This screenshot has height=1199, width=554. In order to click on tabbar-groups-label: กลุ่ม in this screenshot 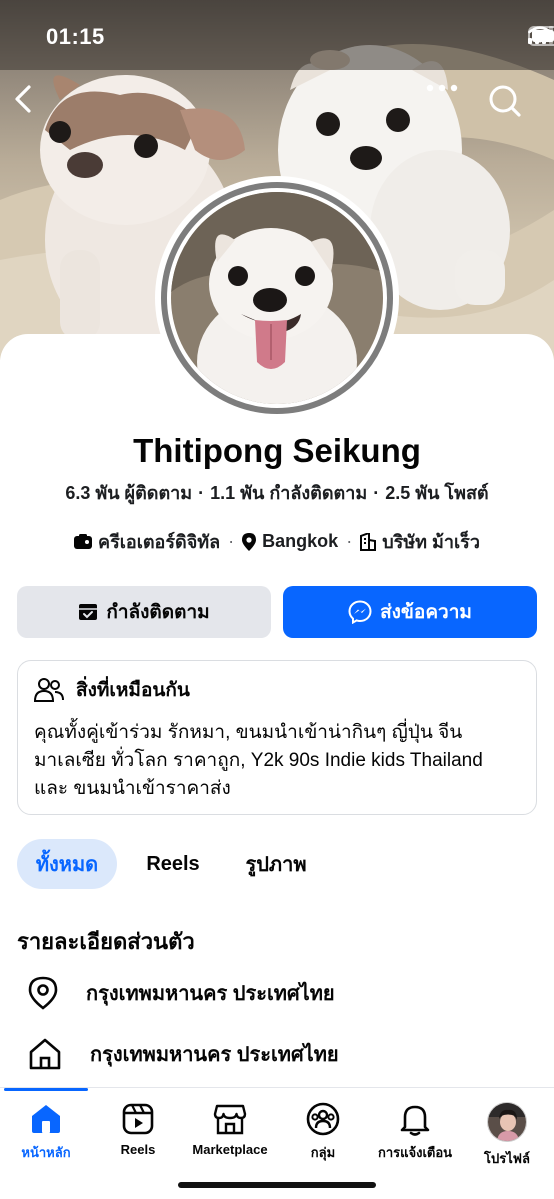, I will do `click(323, 1152)`.